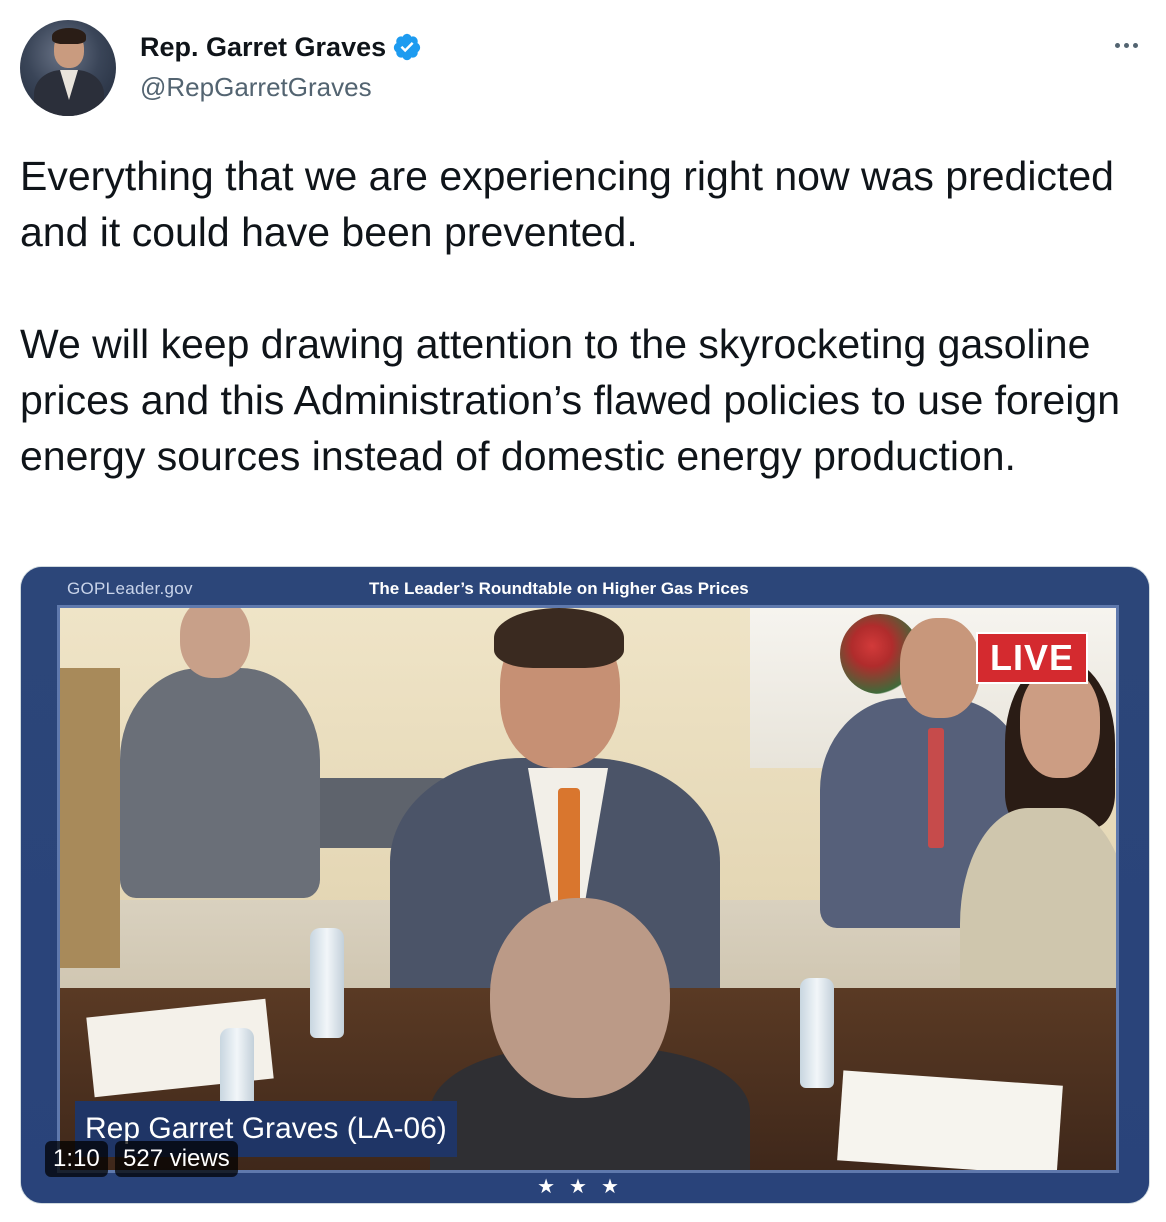 Image resolution: width=1166 pixels, height=1222 pixels. What do you see at coordinates (1032, 658) in the screenshot?
I see `live-badge: LIVE` at bounding box center [1032, 658].